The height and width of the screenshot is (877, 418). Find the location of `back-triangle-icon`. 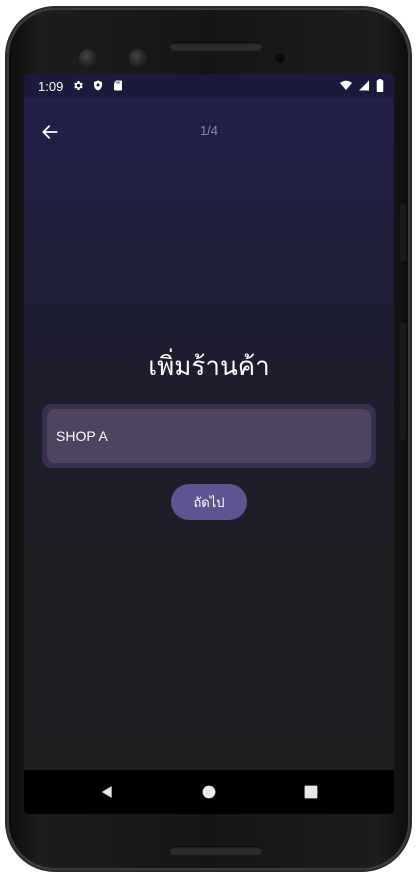

back-triangle-icon is located at coordinates (106, 792).